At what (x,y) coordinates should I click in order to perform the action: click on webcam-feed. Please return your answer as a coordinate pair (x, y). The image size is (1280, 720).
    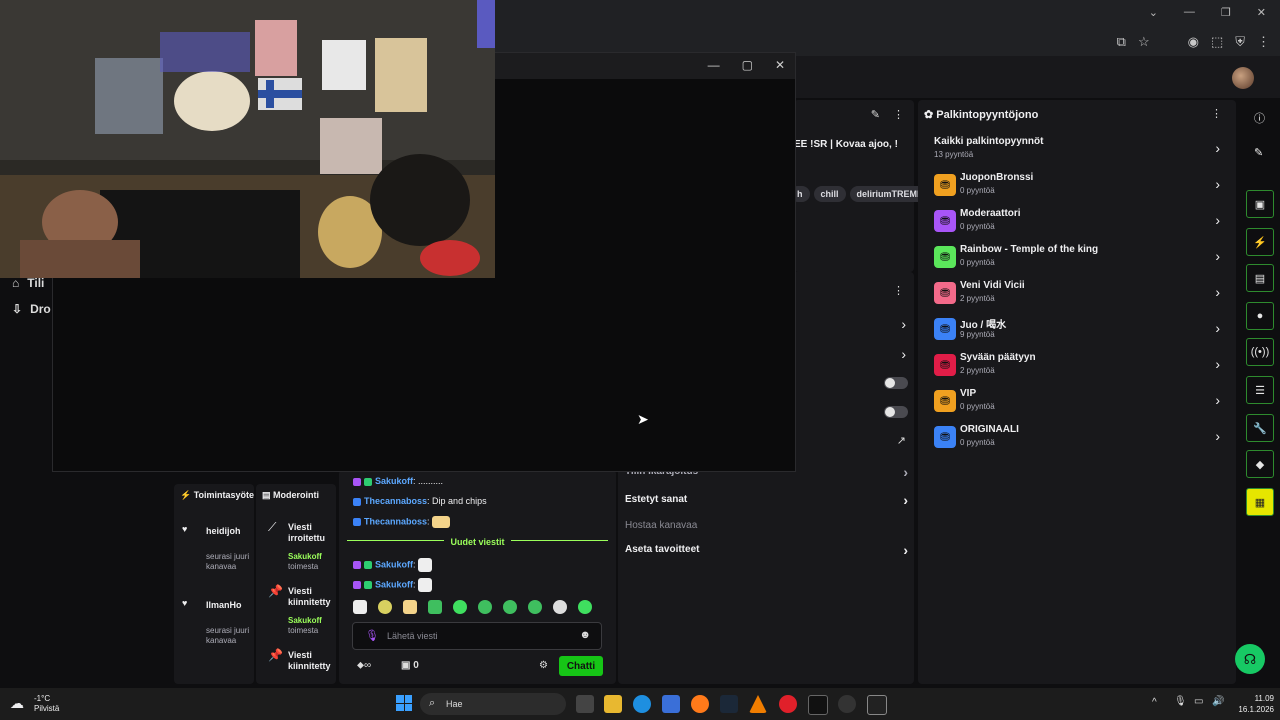
    Looking at the image, I should click on (247, 139).